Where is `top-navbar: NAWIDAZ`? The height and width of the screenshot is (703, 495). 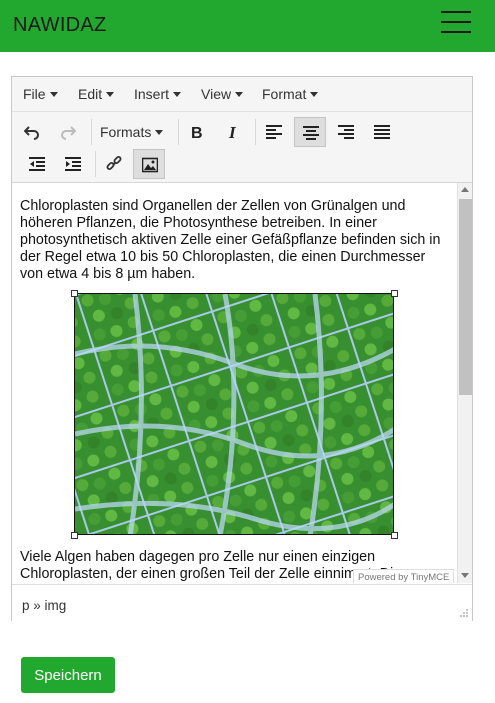 top-navbar: NAWIDAZ is located at coordinates (247, 26).